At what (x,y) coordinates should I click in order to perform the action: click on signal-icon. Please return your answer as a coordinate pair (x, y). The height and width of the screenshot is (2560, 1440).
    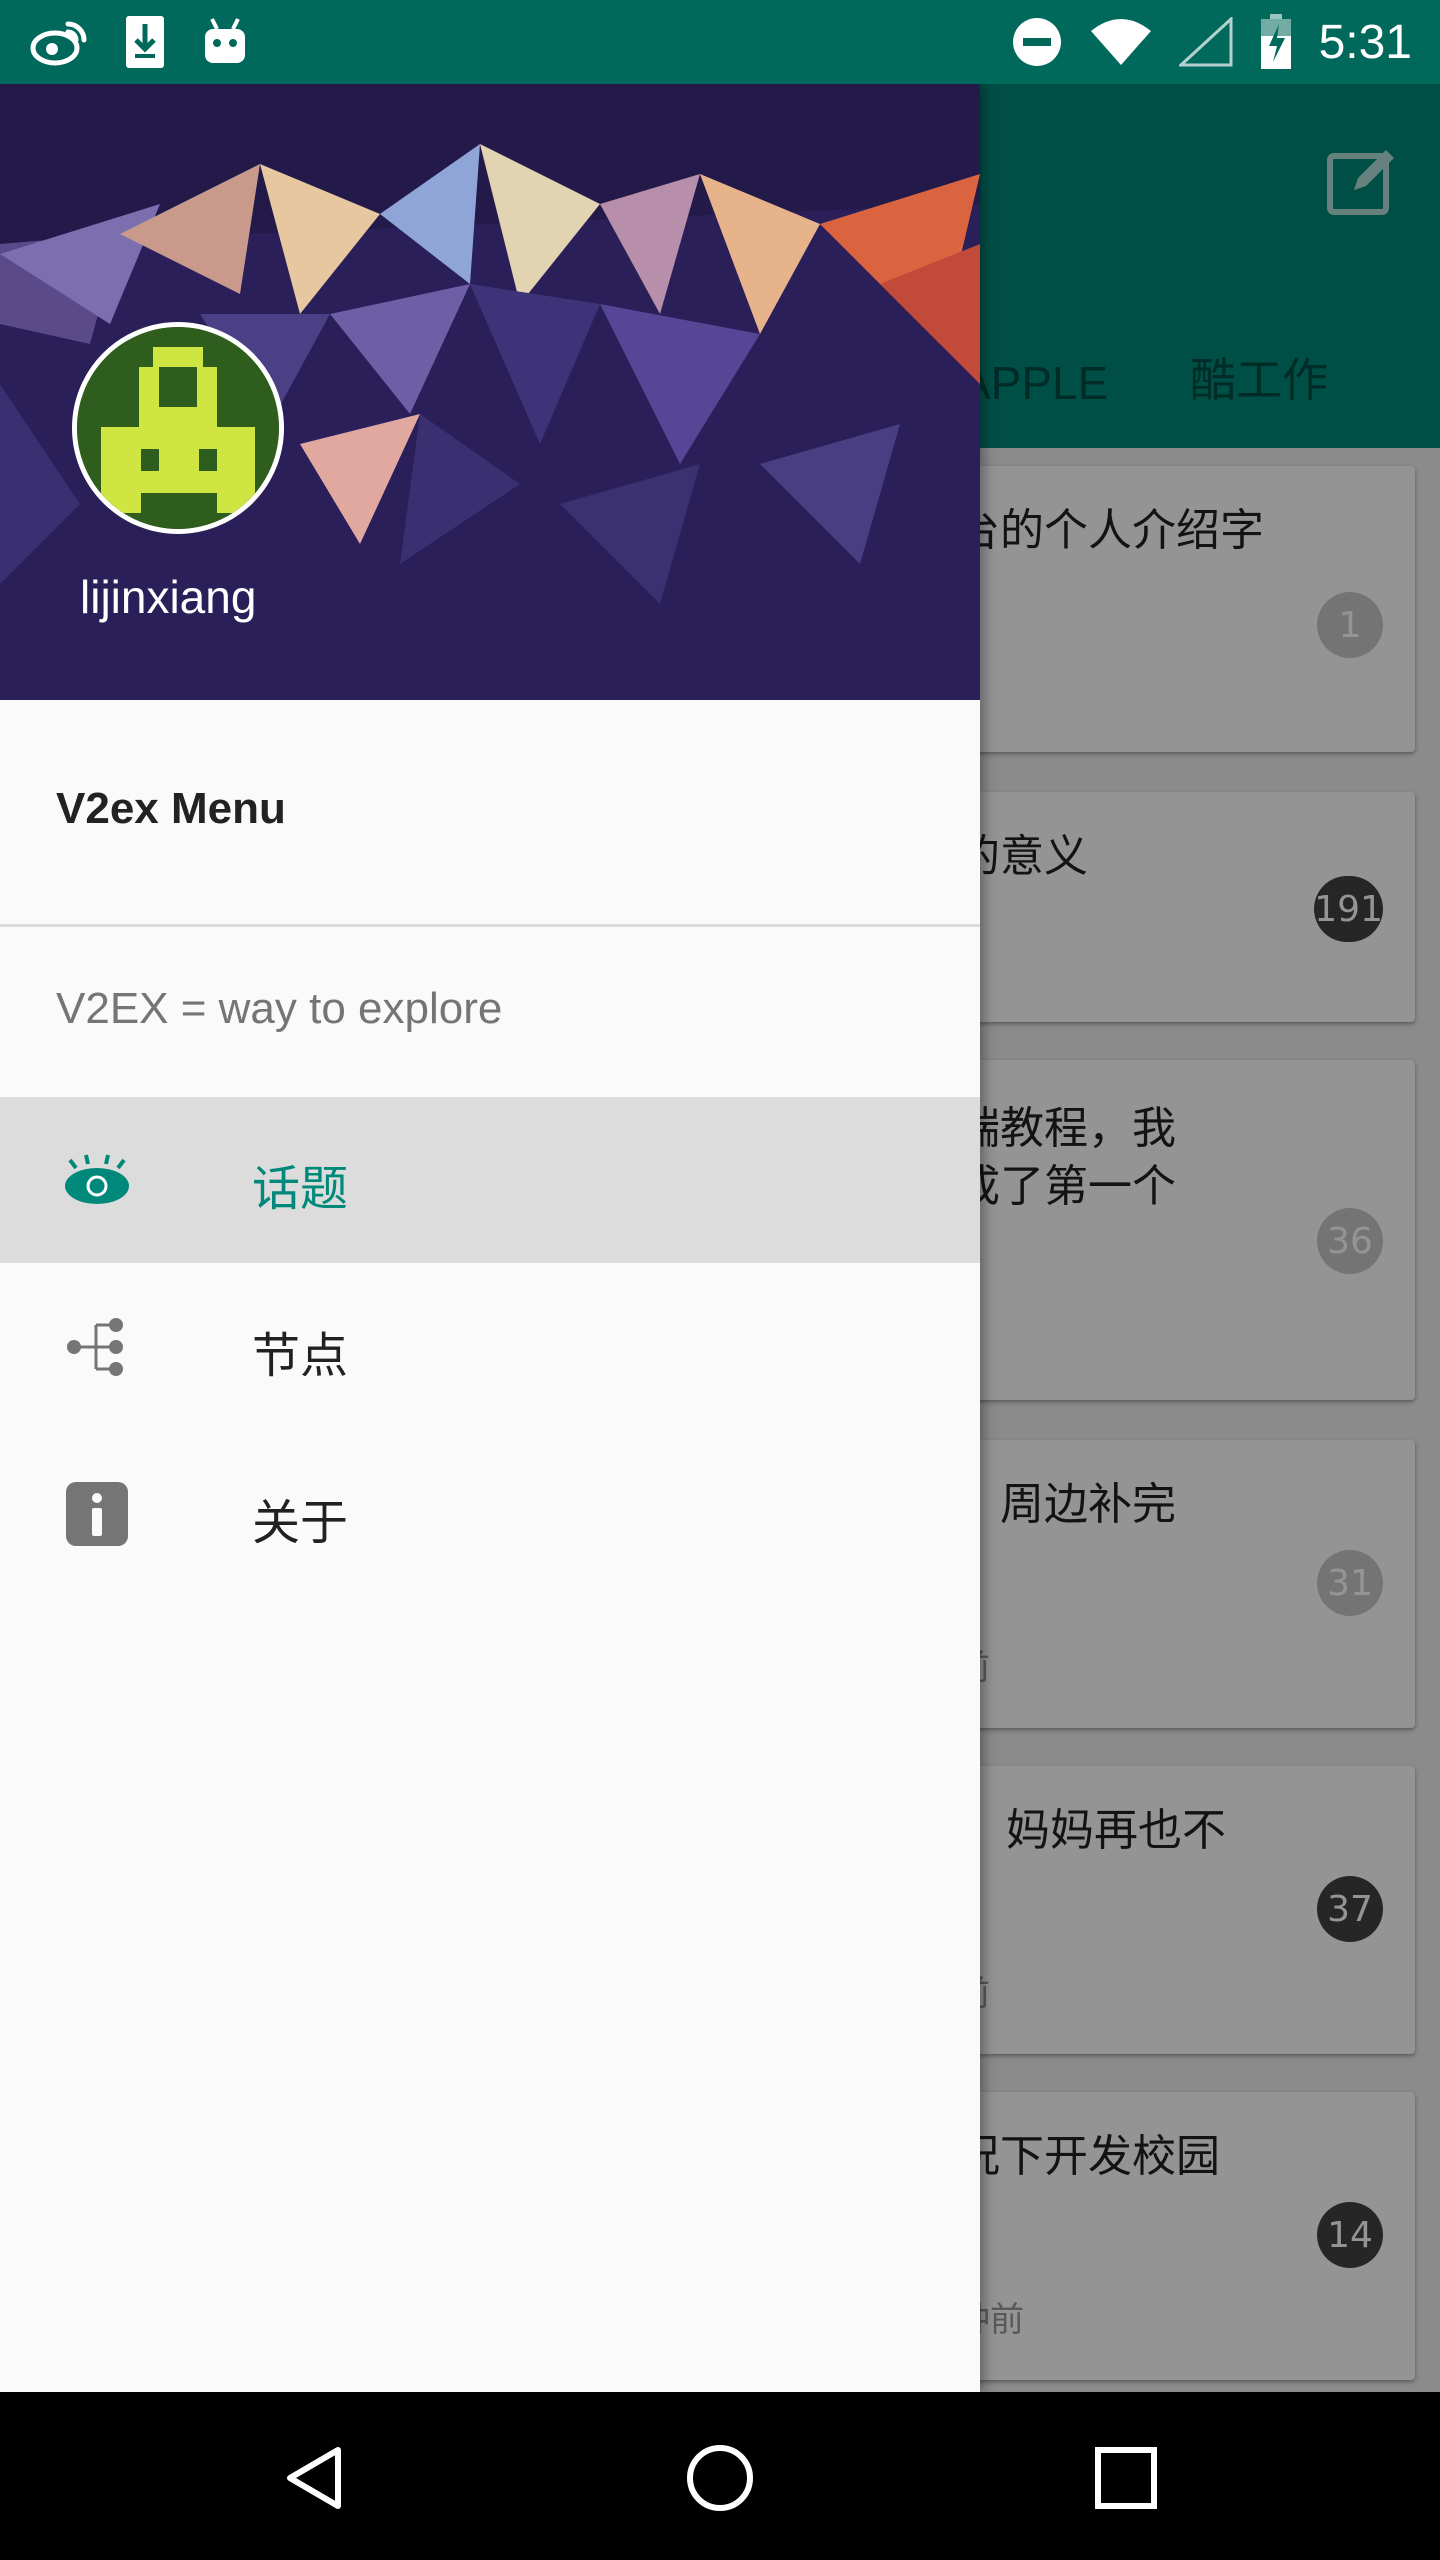
    Looking at the image, I should click on (1205, 42).